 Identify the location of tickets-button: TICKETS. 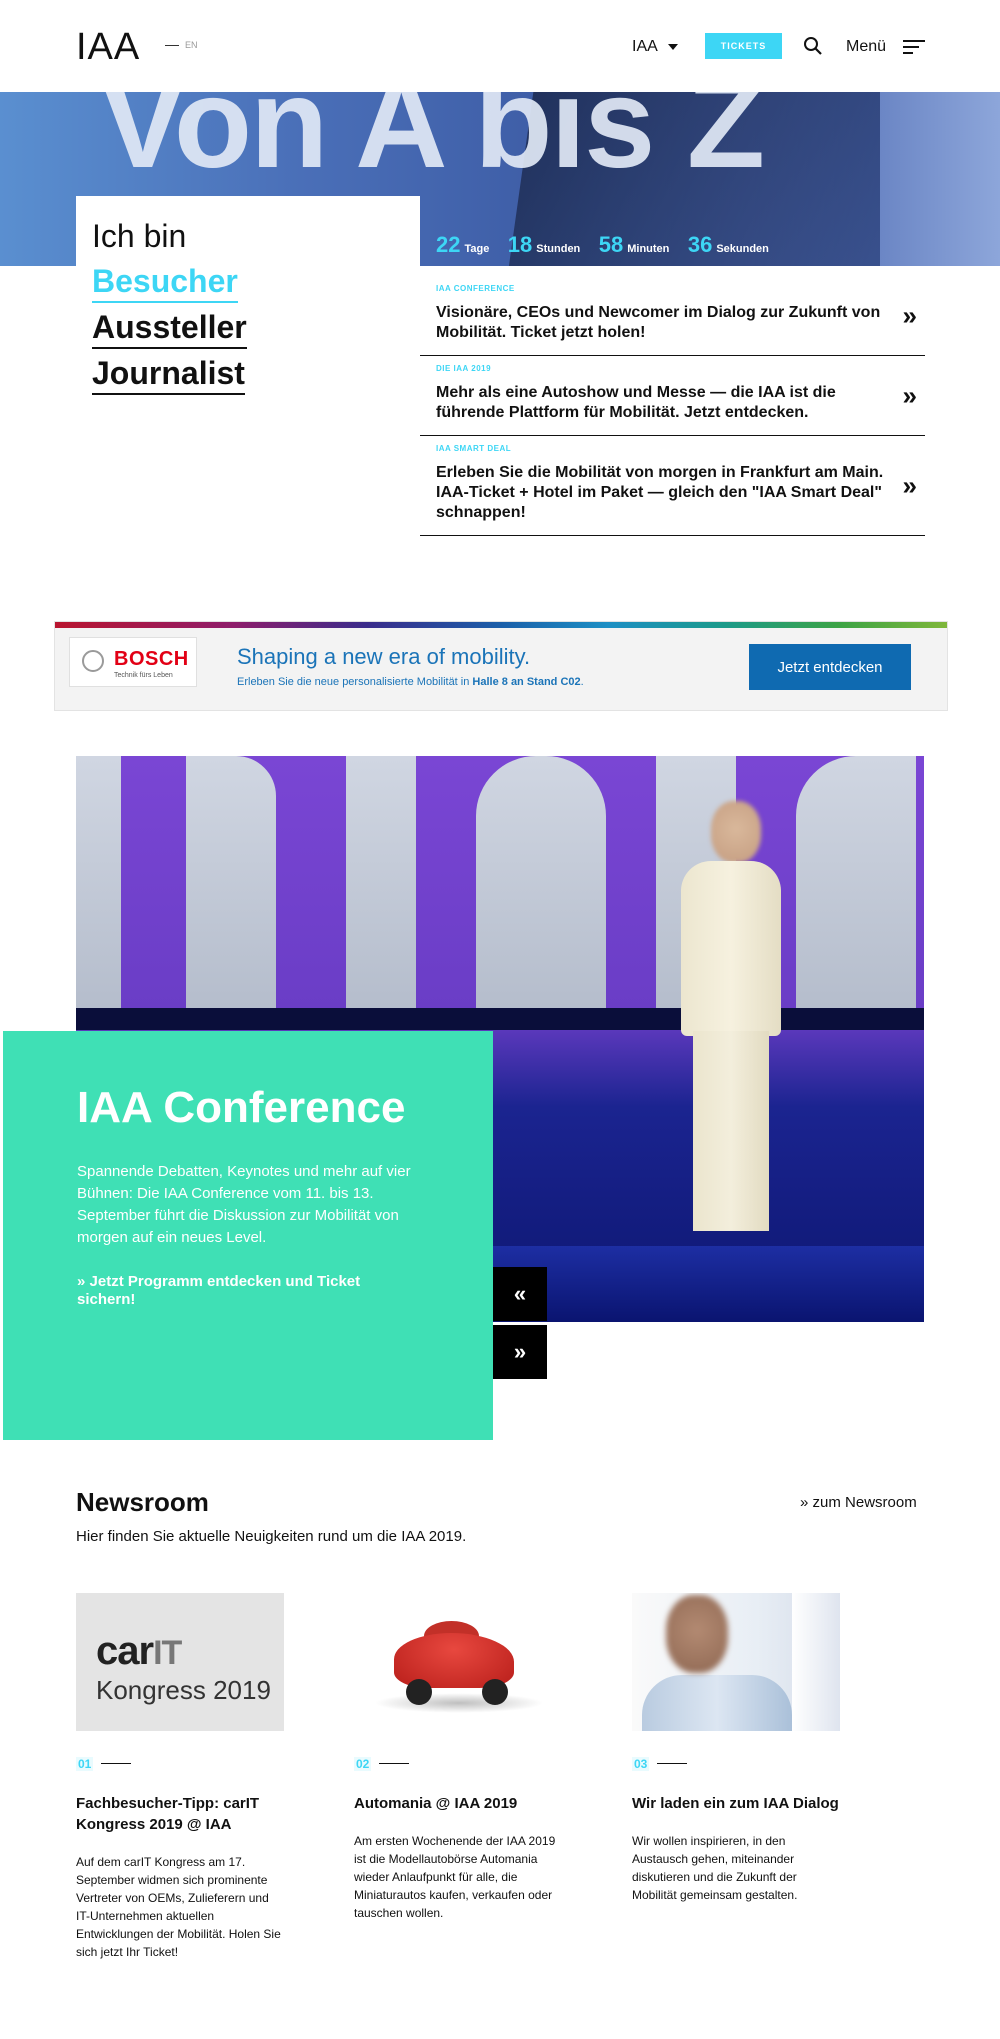
(743, 46).